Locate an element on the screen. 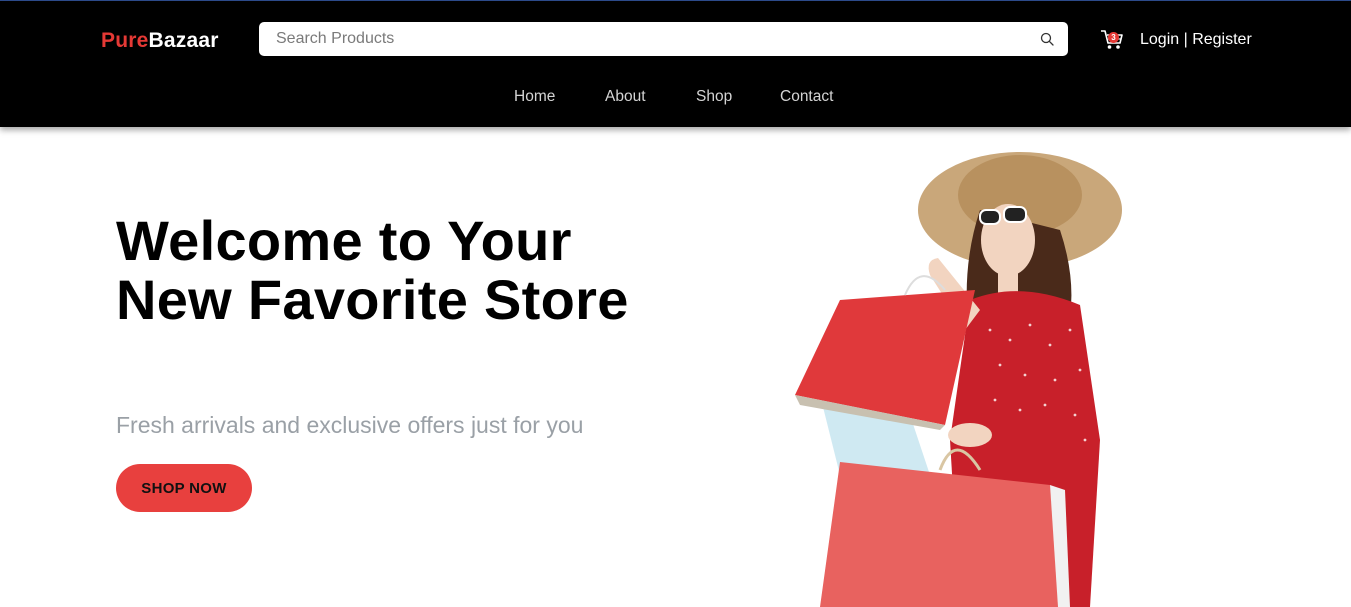  cart-count-badge: 3 is located at coordinates (1113, 37).